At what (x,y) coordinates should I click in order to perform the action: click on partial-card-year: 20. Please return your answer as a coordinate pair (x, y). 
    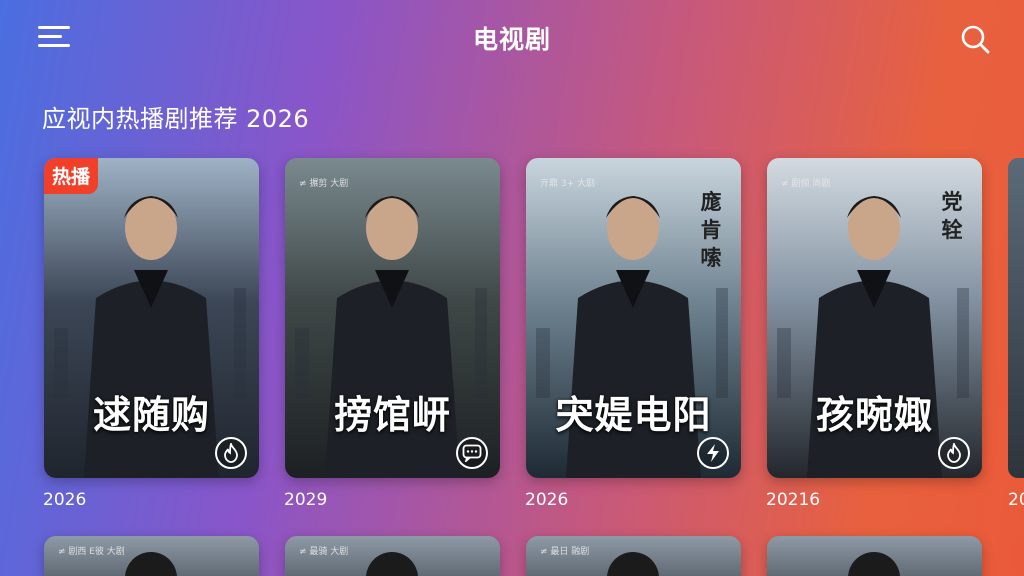
    Looking at the image, I should click on (1016, 500).